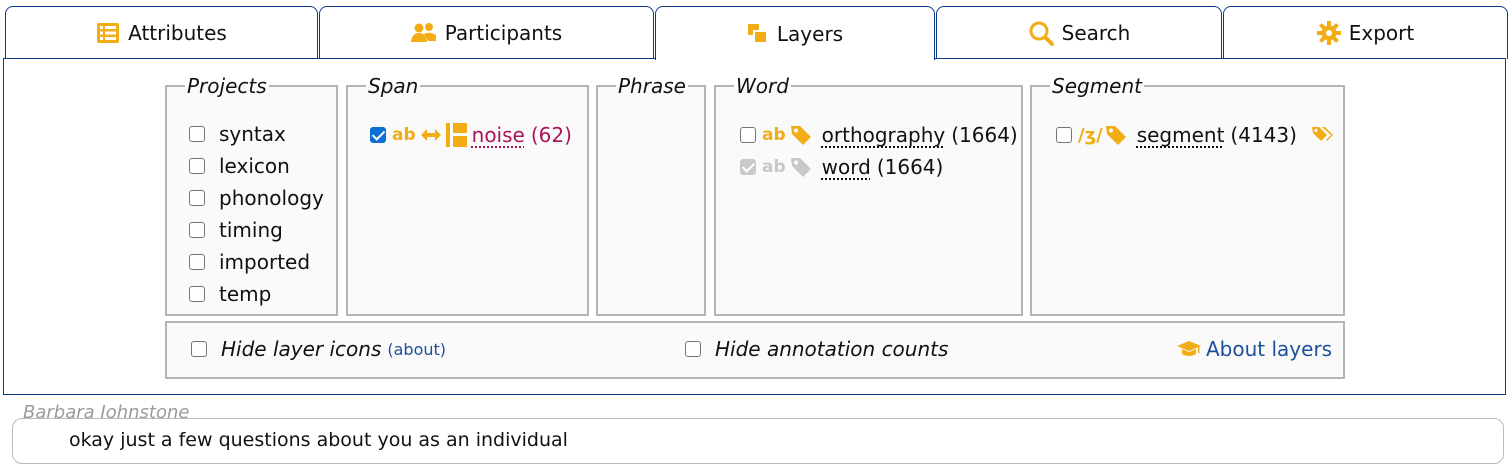 The height and width of the screenshot is (470, 1510). I want to click on annotation-count: (4143), so click(1263, 135).